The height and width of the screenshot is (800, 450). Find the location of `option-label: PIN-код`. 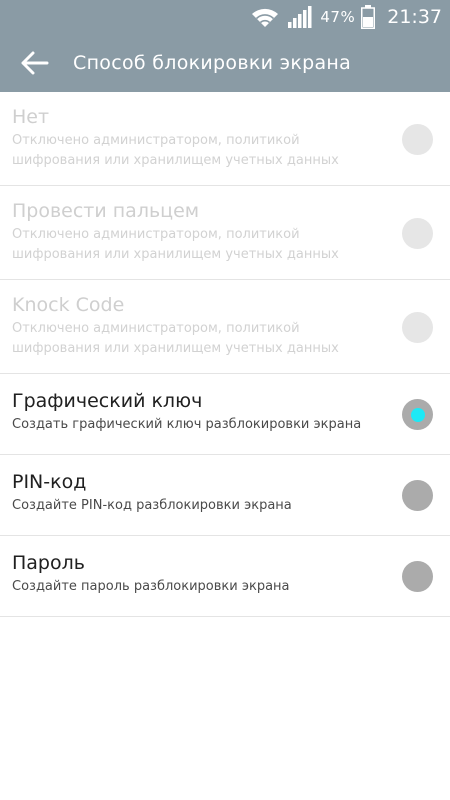

option-label: PIN-код is located at coordinates (49, 482).